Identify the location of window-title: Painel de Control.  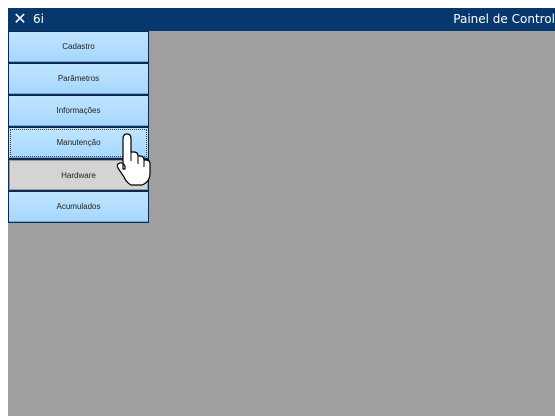
(504, 19).